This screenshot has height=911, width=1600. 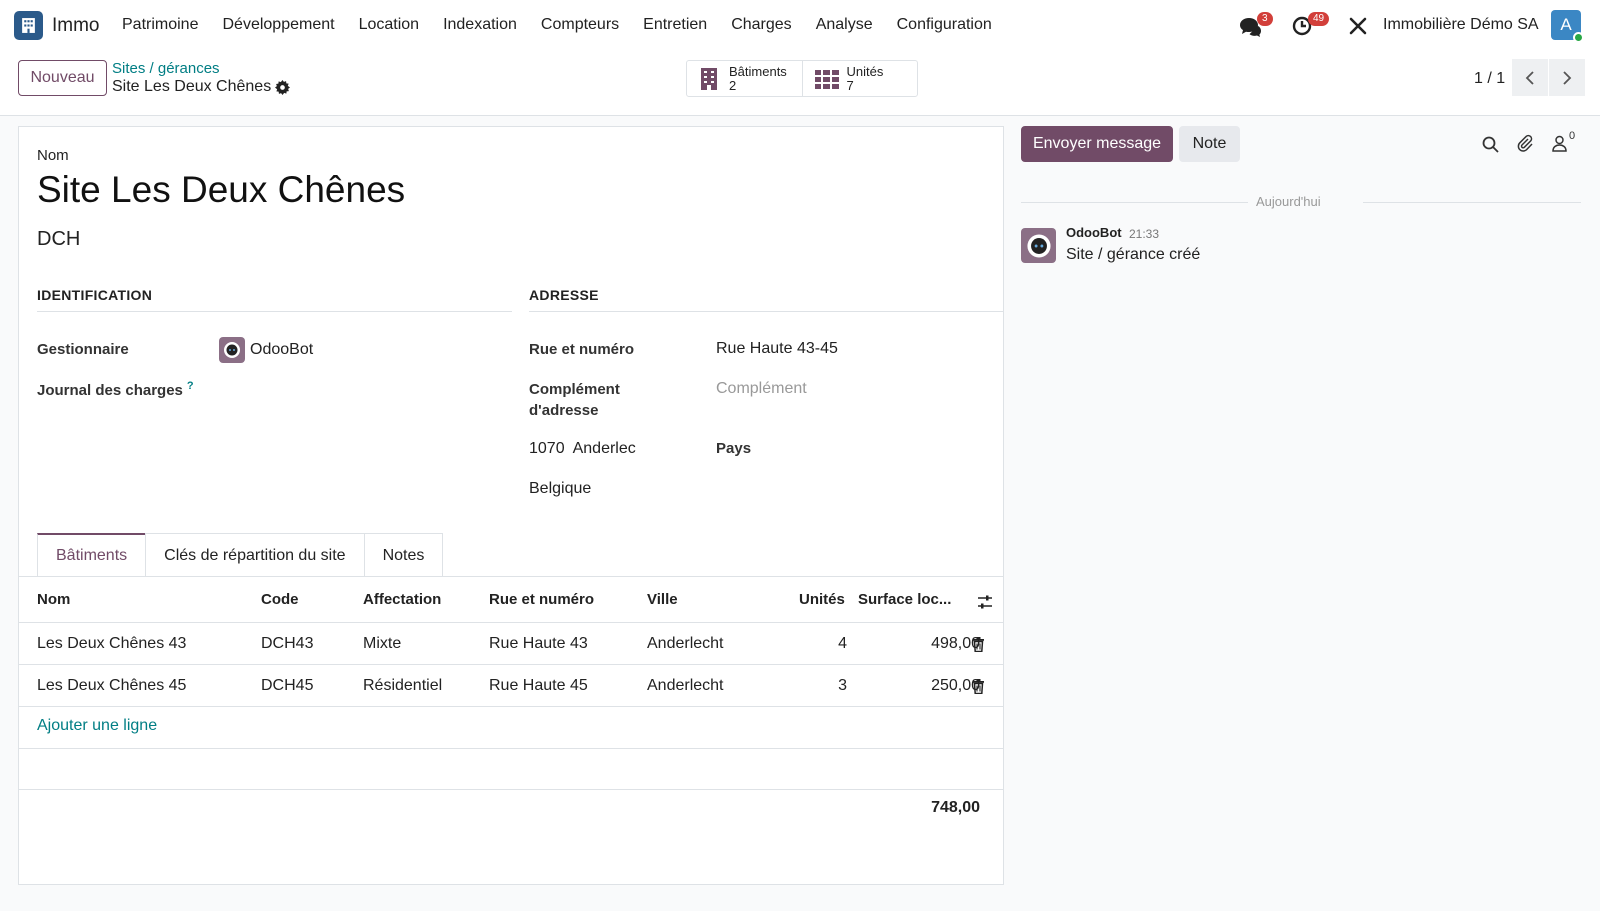 What do you see at coordinates (560, 489) in the screenshot?
I see `country-field: Belgique` at bounding box center [560, 489].